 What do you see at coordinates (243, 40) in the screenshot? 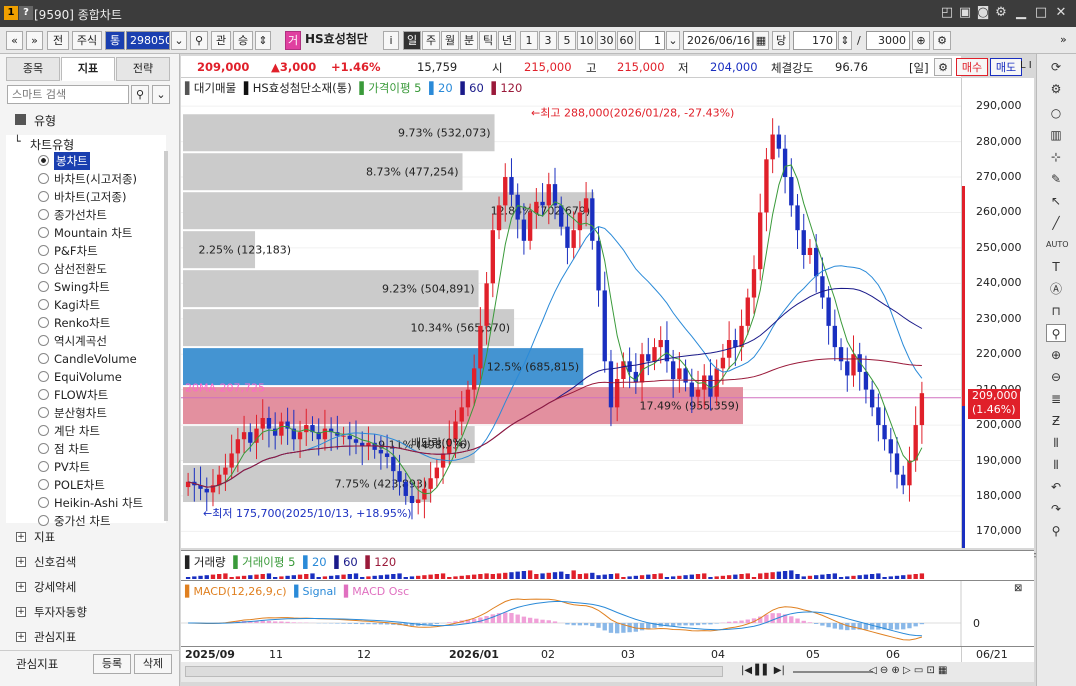
I see `rise-button: 승` at bounding box center [243, 40].